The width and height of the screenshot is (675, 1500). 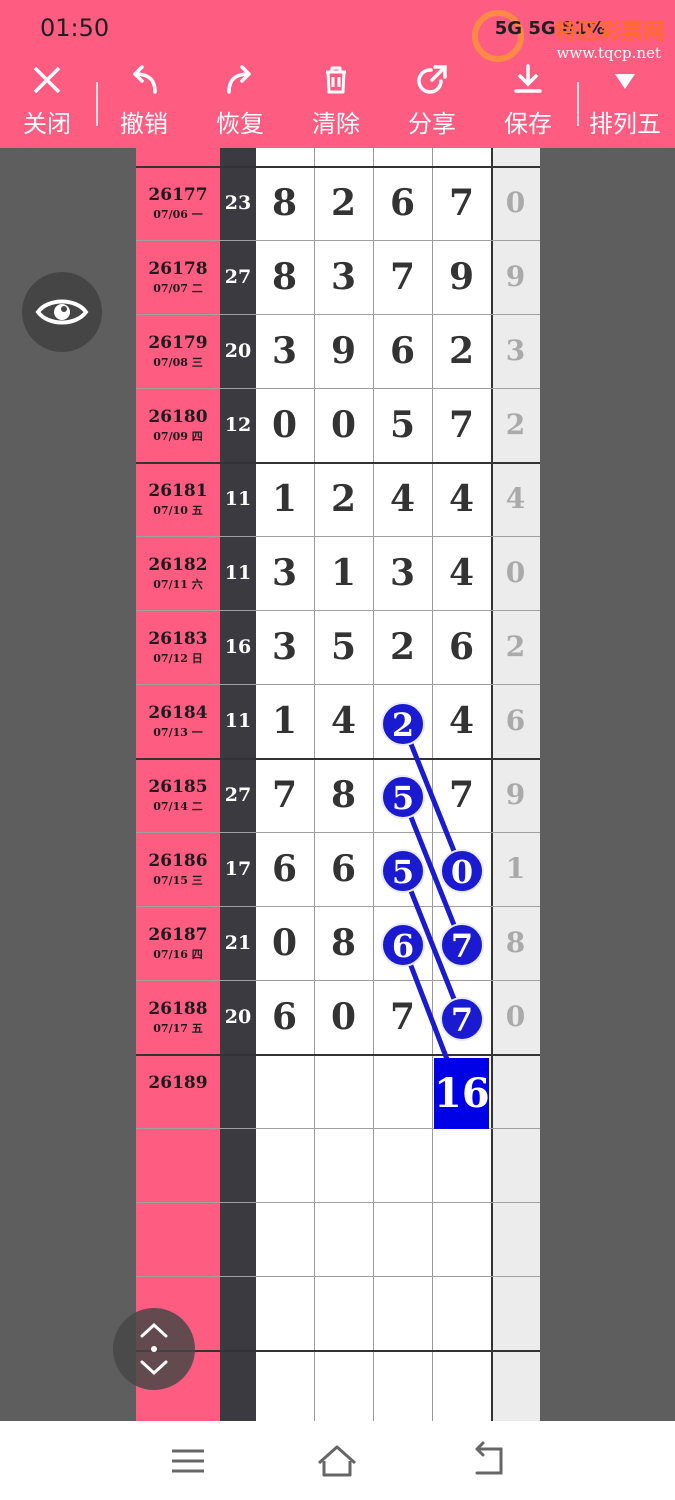 I want to click on system-nav-bar, so click(x=337, y=1460).